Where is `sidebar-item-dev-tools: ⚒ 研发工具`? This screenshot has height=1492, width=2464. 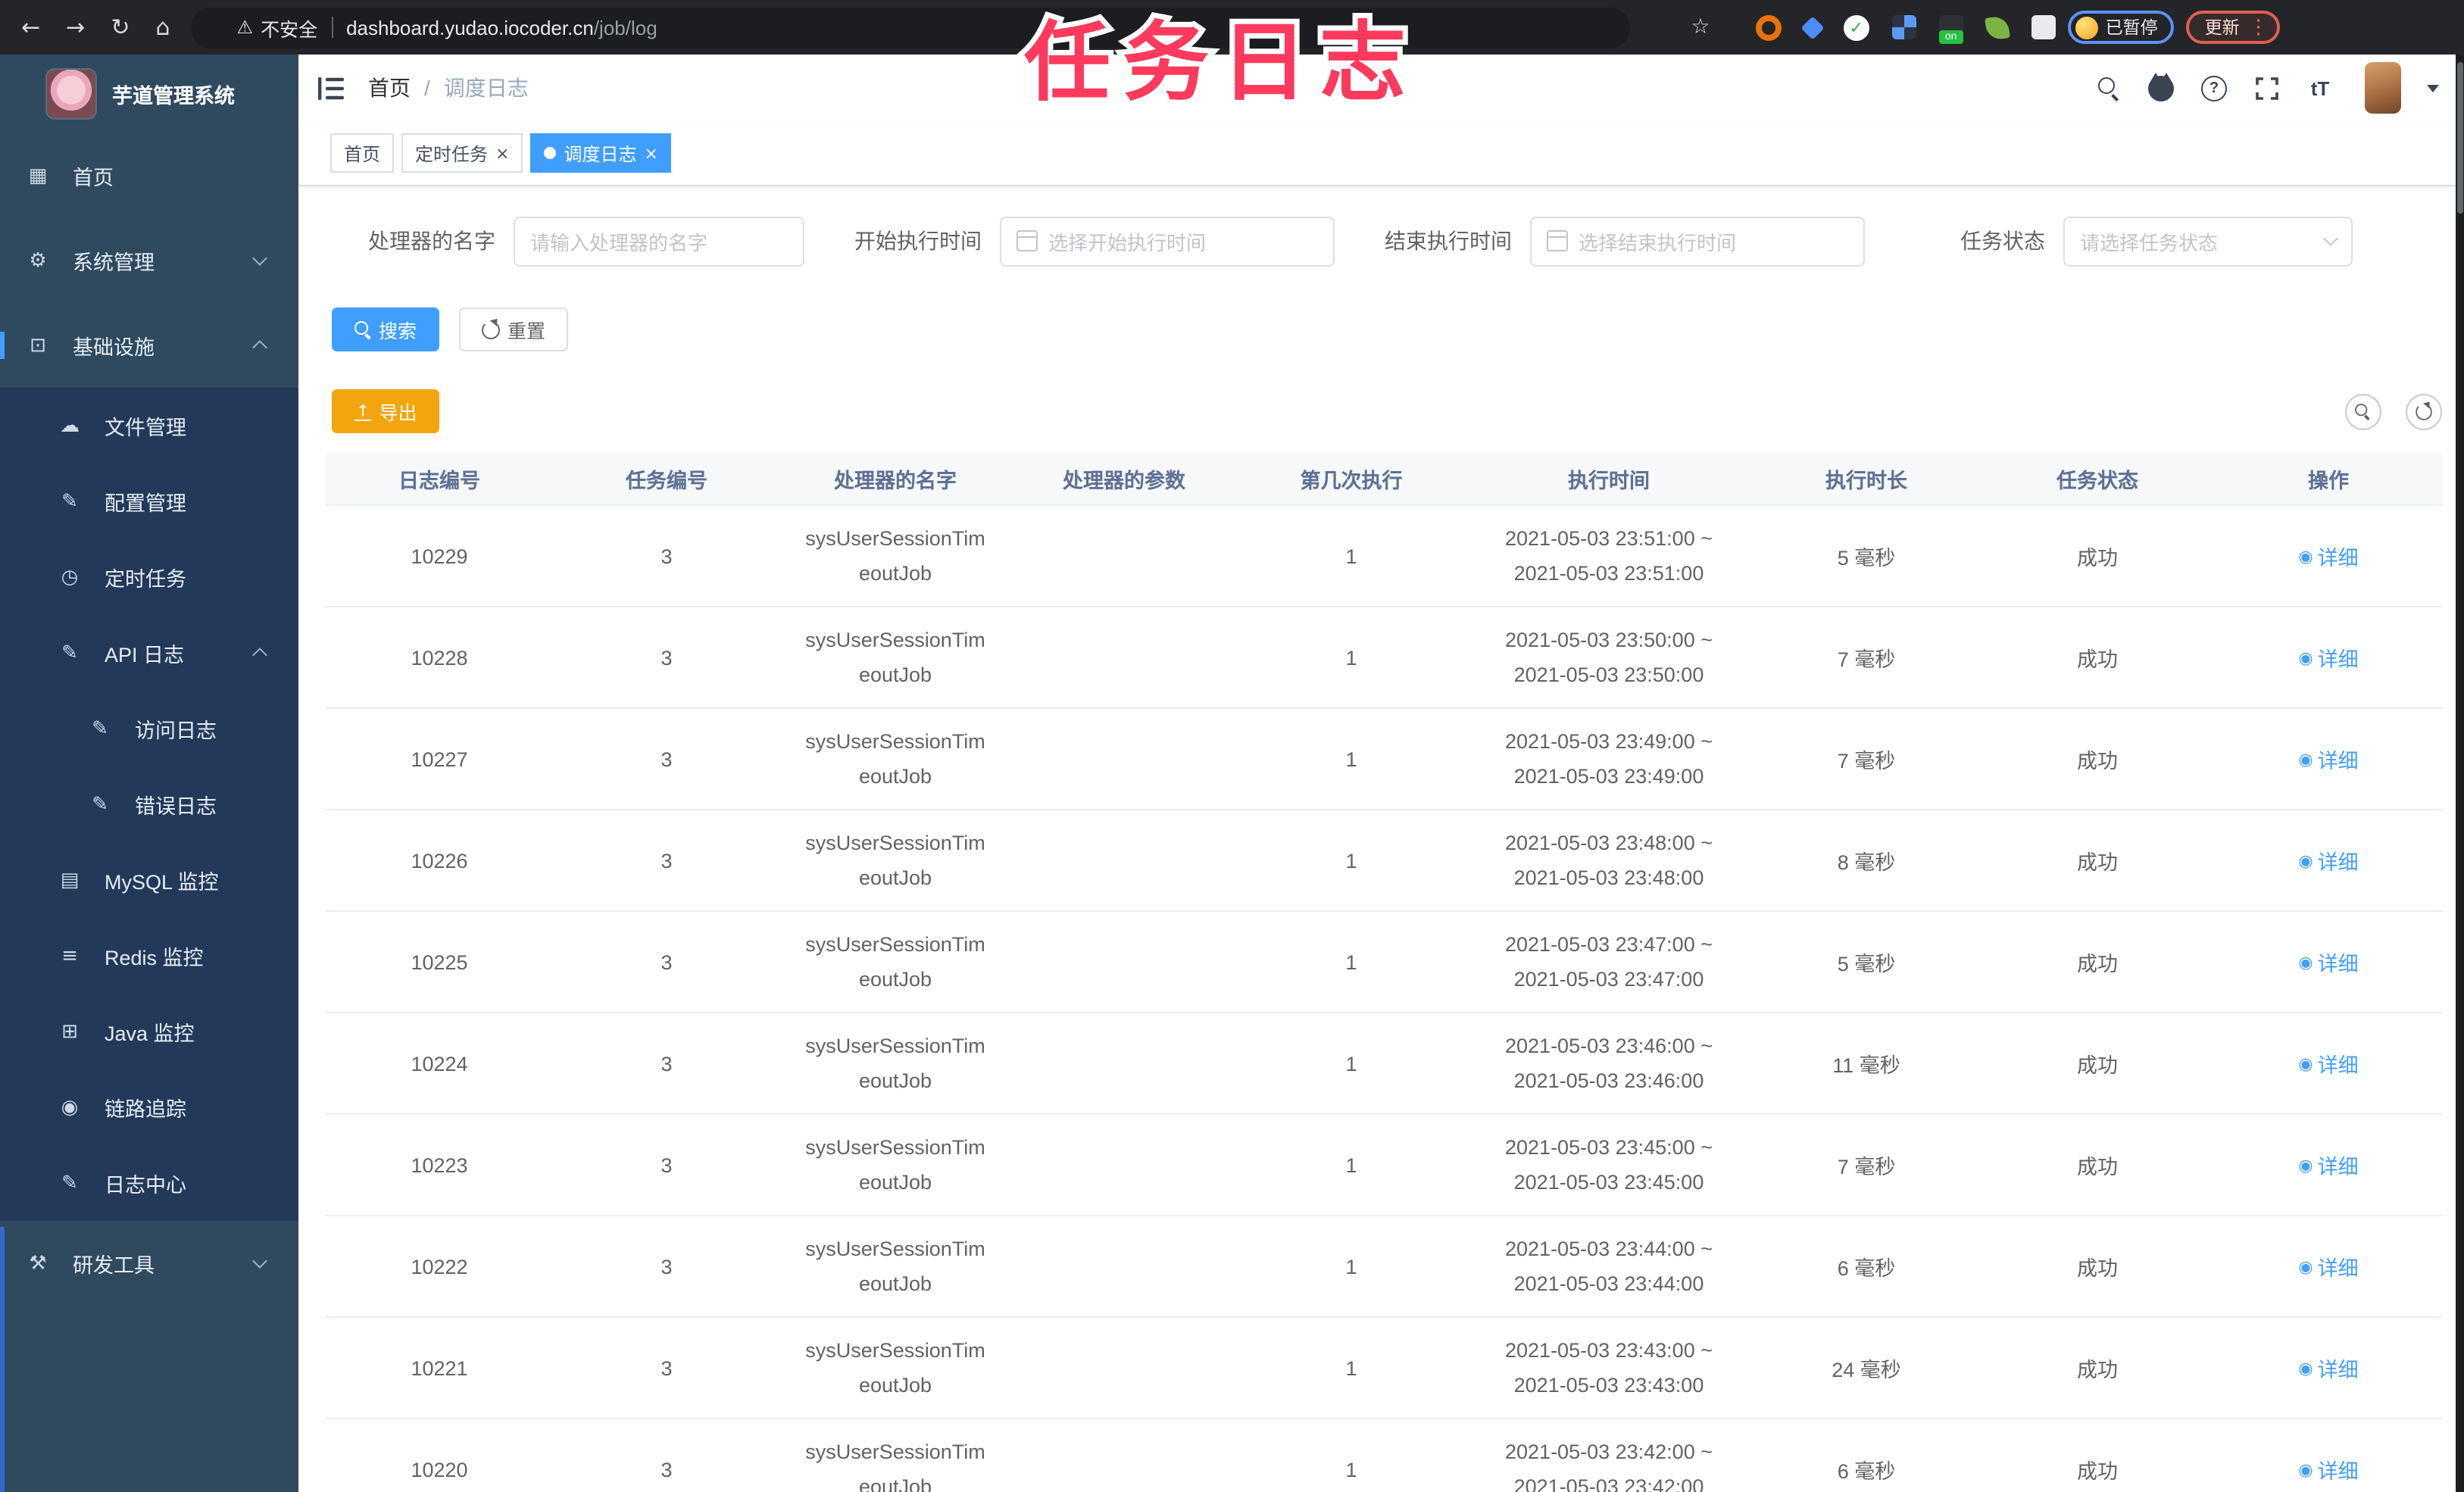 sidebar-item-dev-tools: ⚒ 研发工具 is located at coordinates (149, 1264).